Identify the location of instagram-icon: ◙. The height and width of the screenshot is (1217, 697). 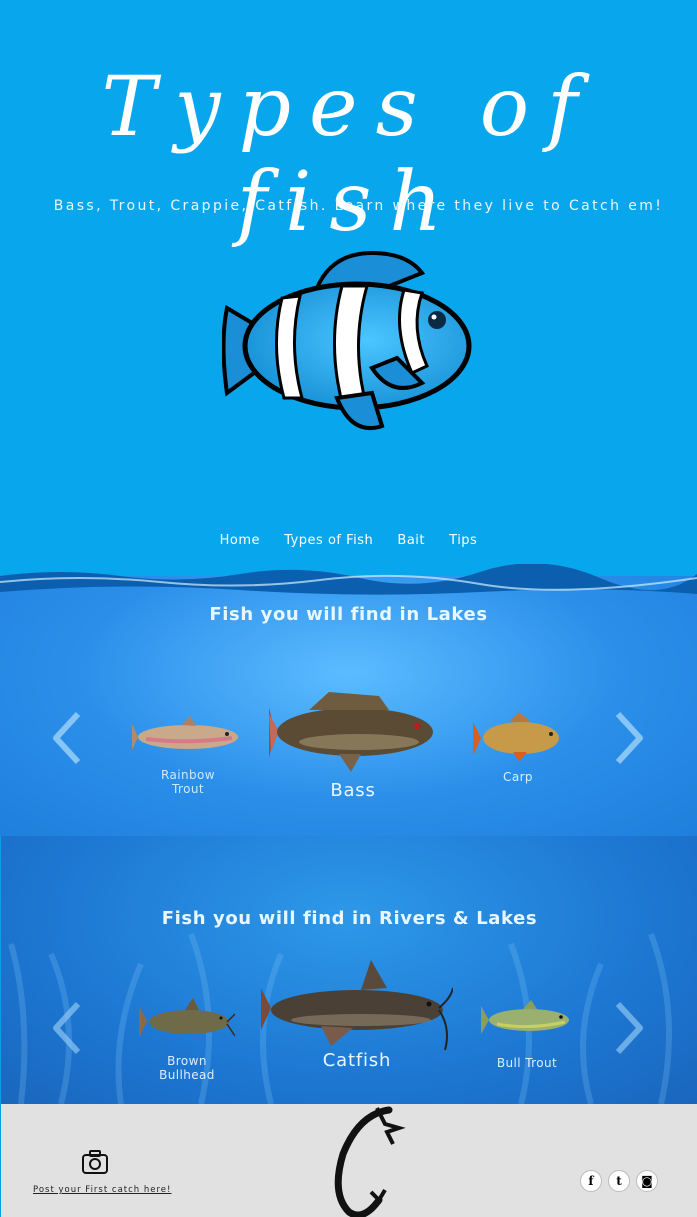
(647, 1181).